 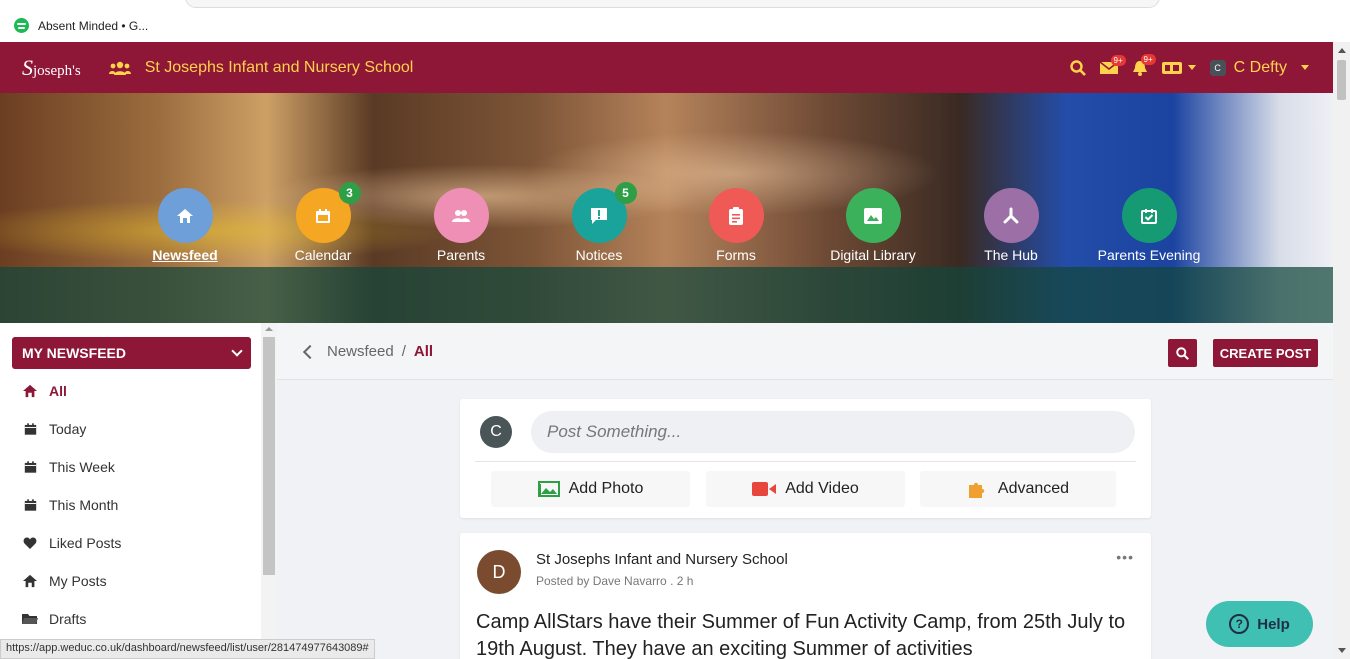 What do you see at coordinates (1011, 215) in the screenshot?
I see `hub-icon` at bounding box center [1011, 215].